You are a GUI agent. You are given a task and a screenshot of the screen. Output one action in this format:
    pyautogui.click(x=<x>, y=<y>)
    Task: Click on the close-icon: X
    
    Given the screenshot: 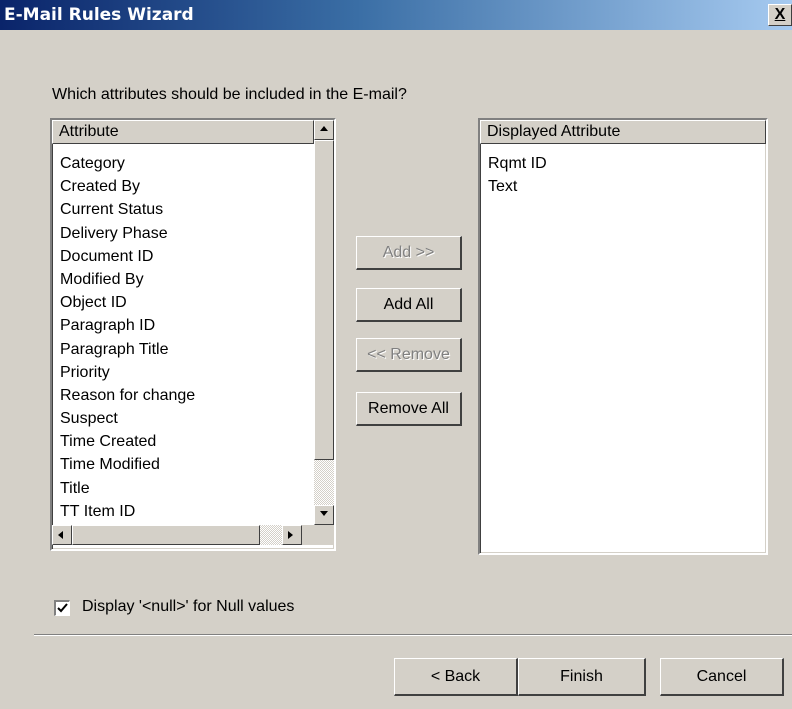 What is the action you would take?
    pyautogui.click(x=780, y=14)
    